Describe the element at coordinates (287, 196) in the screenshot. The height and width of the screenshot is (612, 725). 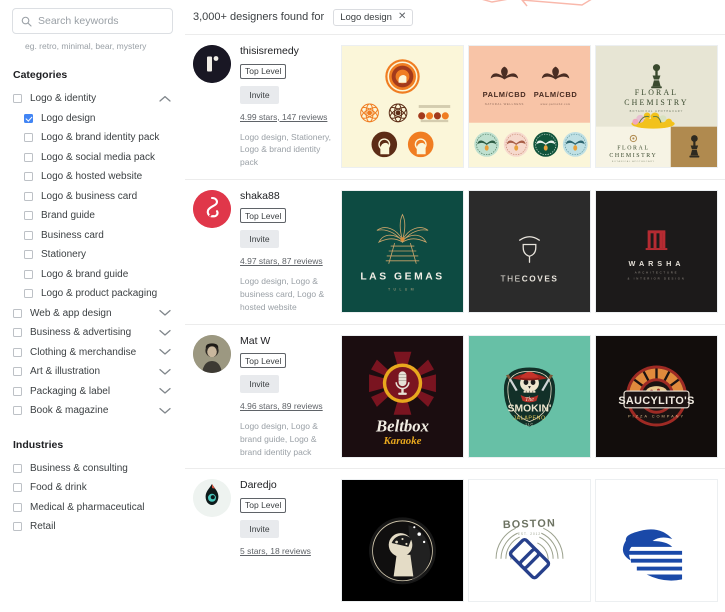
I see `designer-name: shaka88` at that location.